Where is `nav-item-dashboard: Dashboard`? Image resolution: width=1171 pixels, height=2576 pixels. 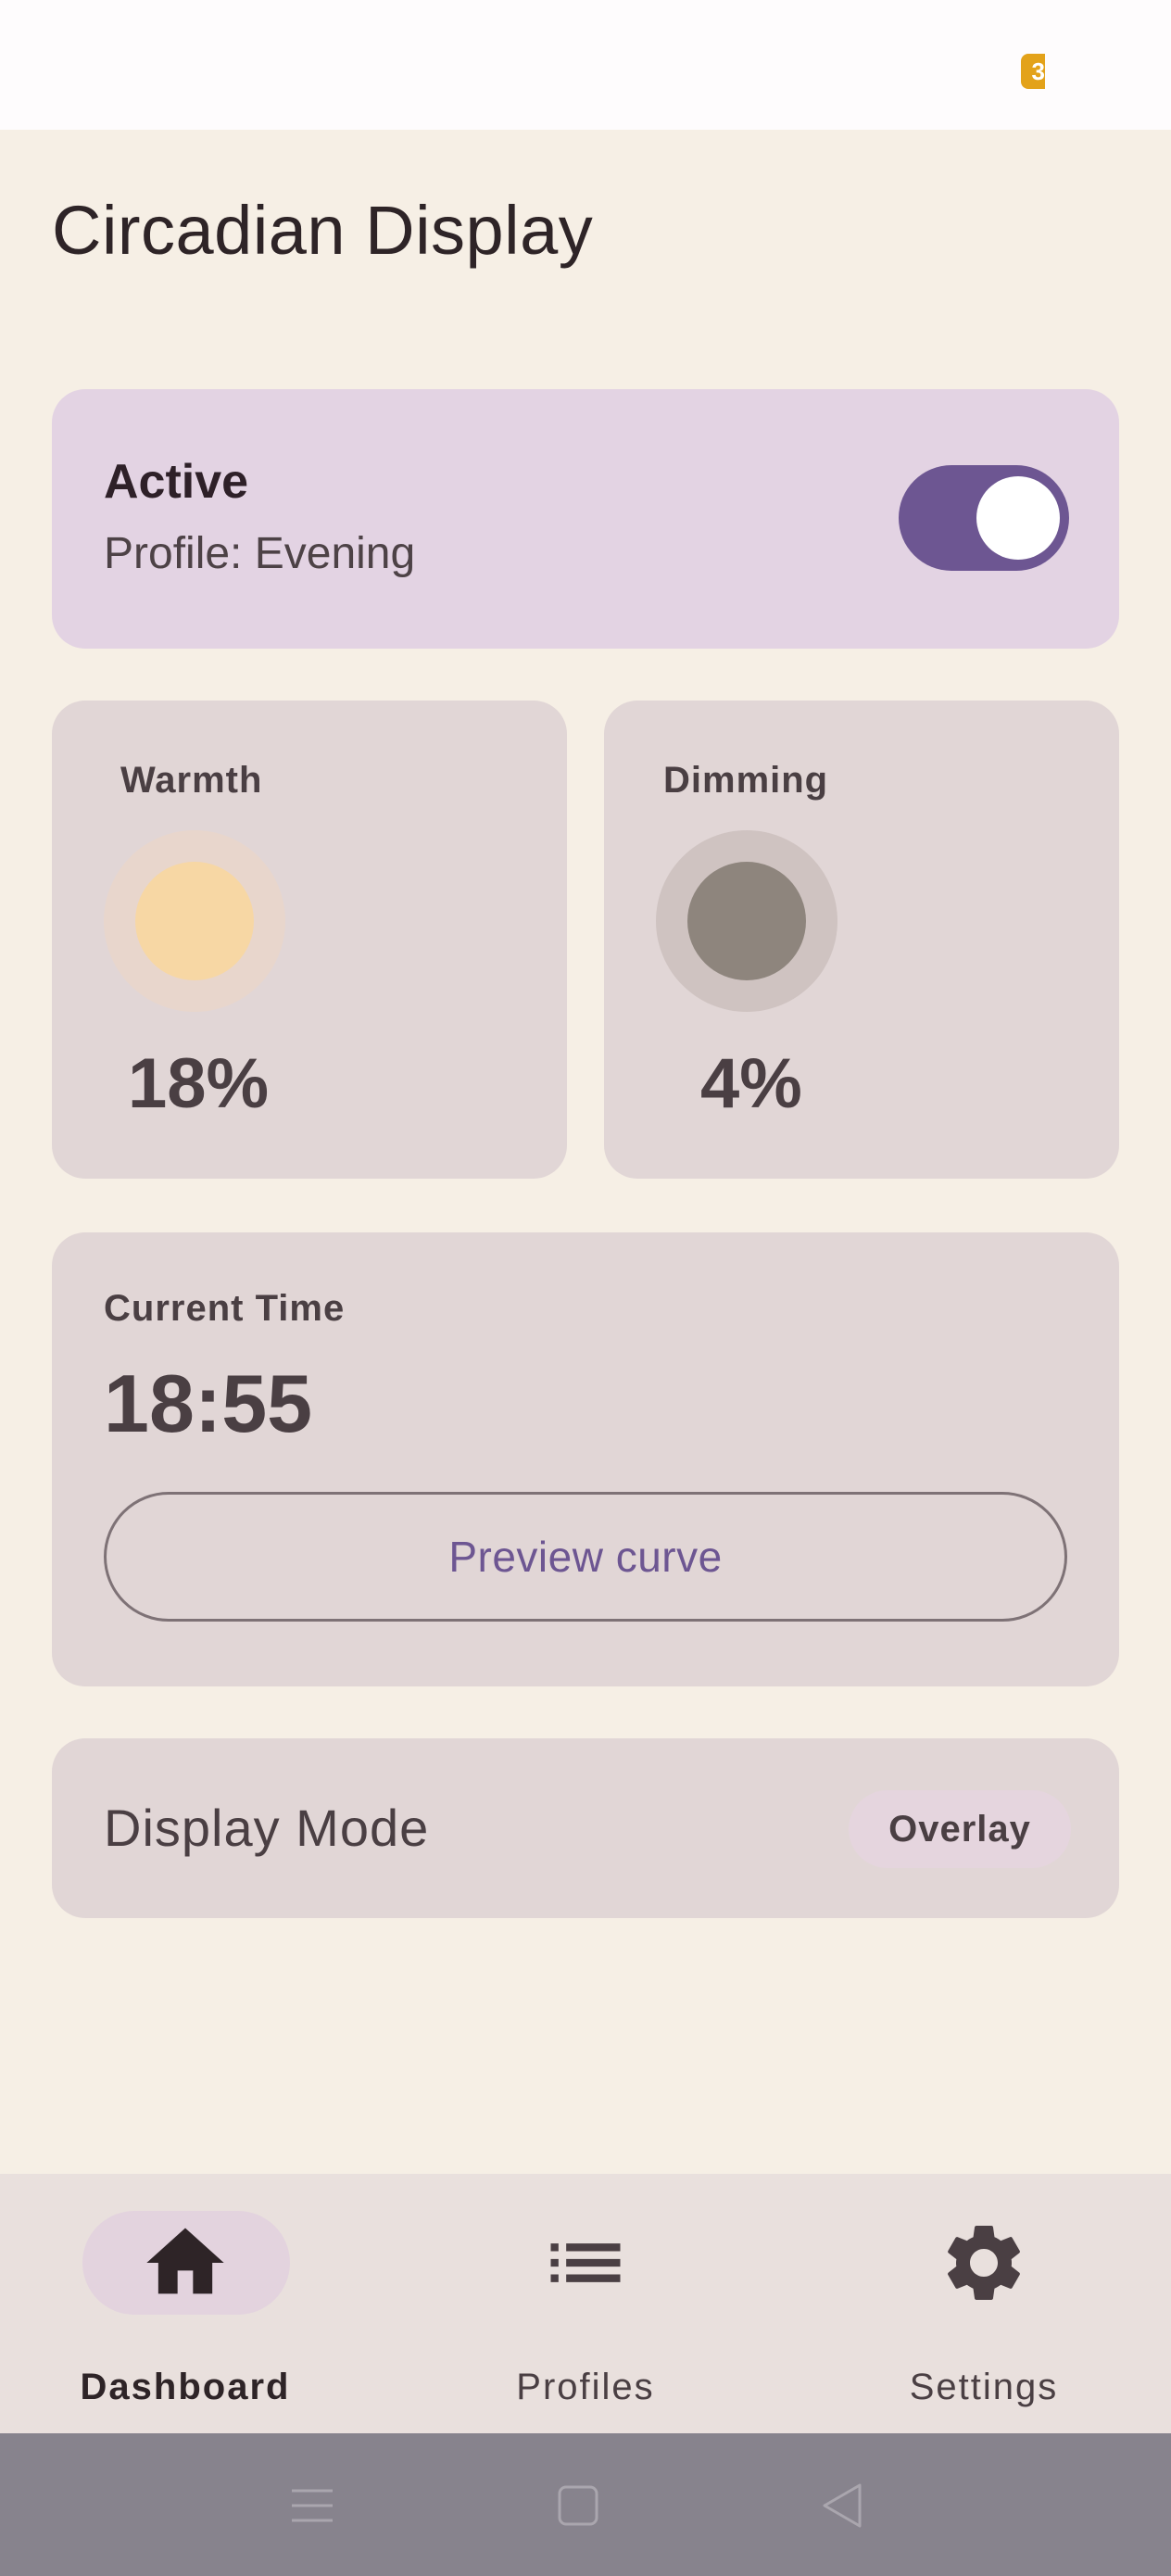 nav-item-dashboard: Dashboard is located at coordinates (185, 2309).